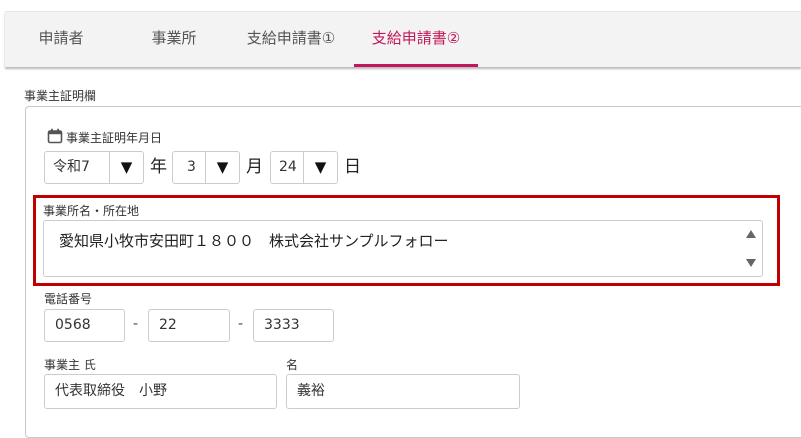 This screenshot has height=438, width=801. What do you see at coordinates (61, 38) in the screenshot?
I see `tab-applicant: 申請者` at bounding box center [61, 38].